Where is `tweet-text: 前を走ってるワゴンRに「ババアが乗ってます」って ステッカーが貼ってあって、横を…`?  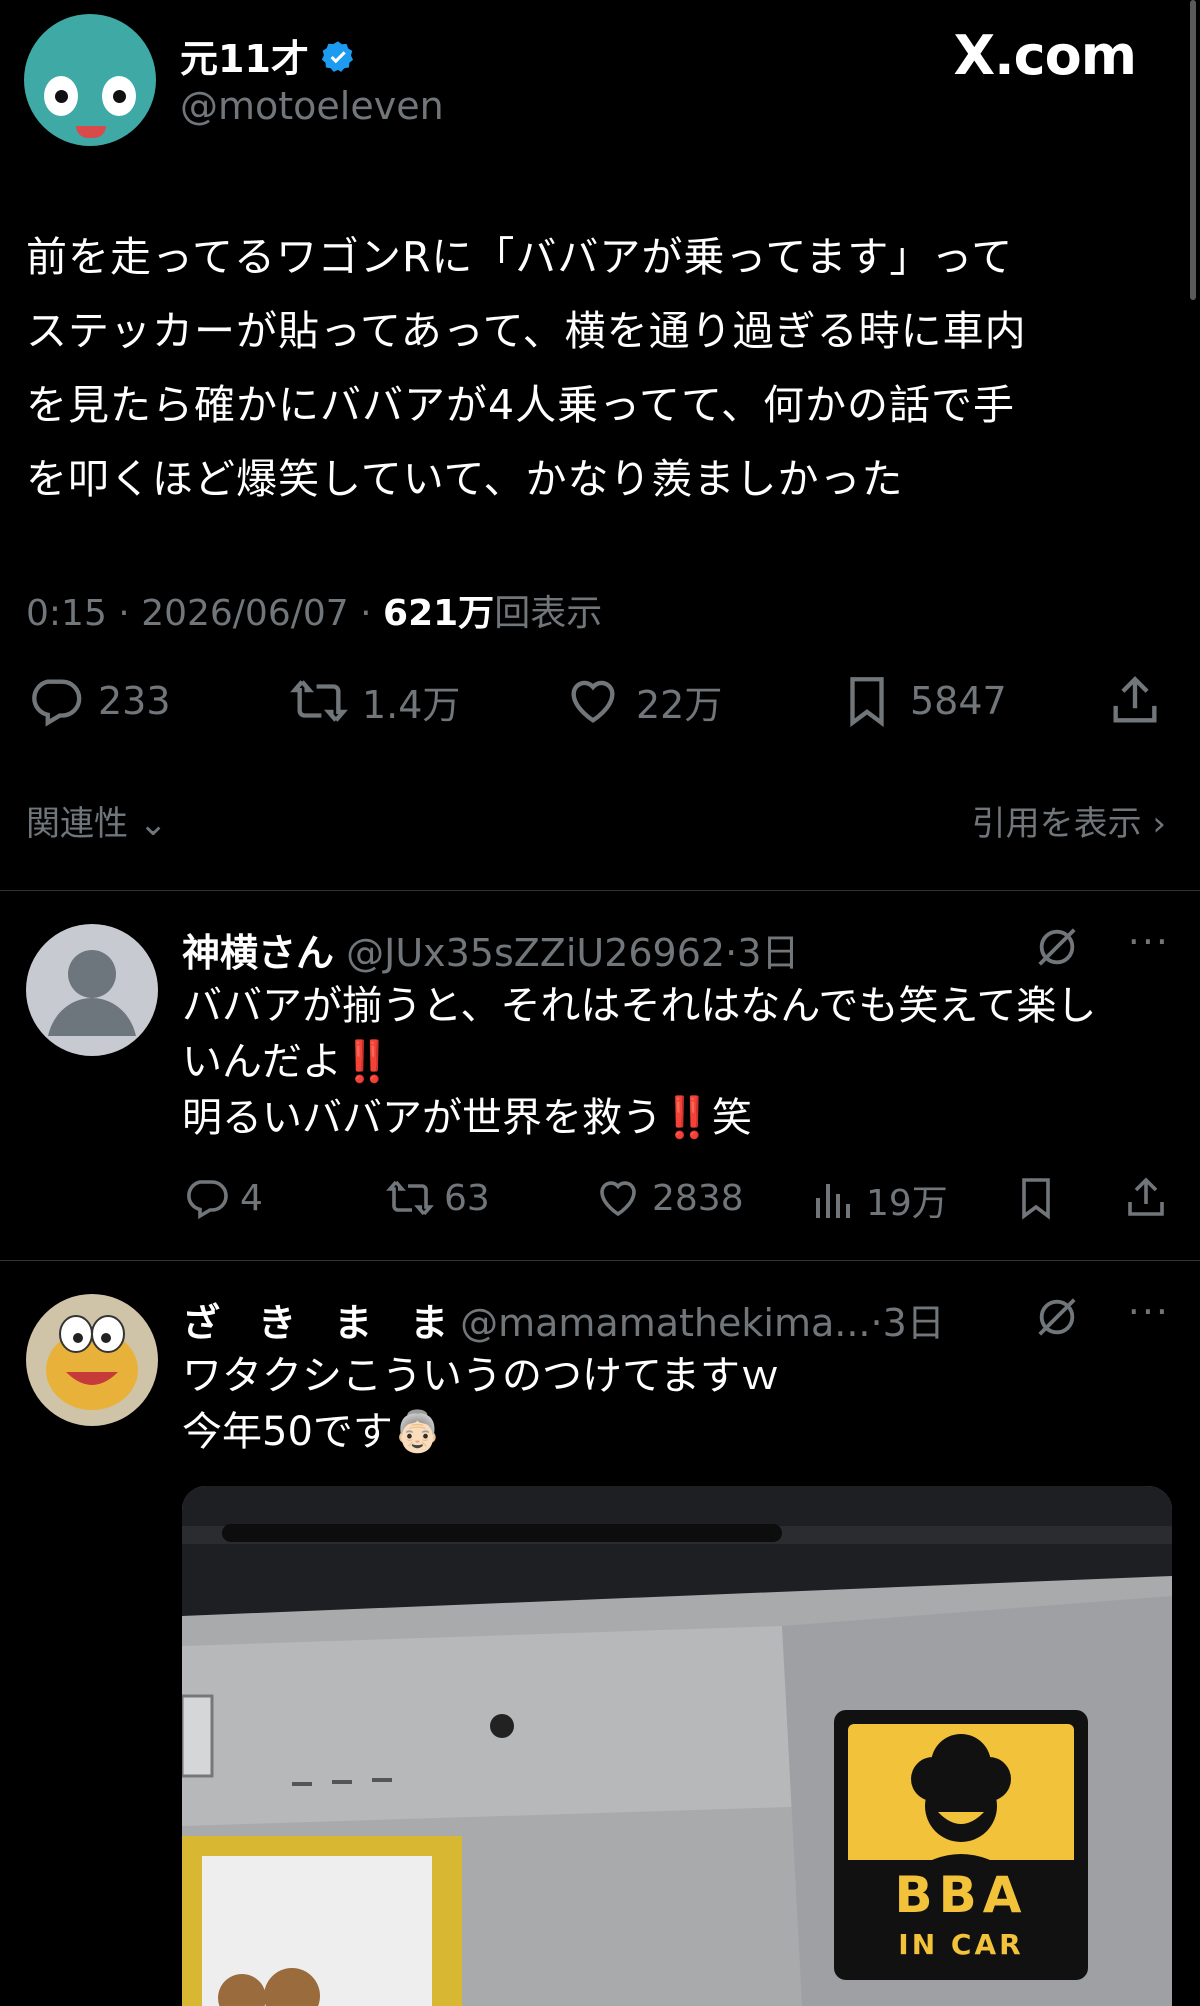 tweet-text: 前を走ってるワゴンRに「ババアが乗ってます」って ステッカーが貼ってあって、横を… is located at coordinates (601, 368).